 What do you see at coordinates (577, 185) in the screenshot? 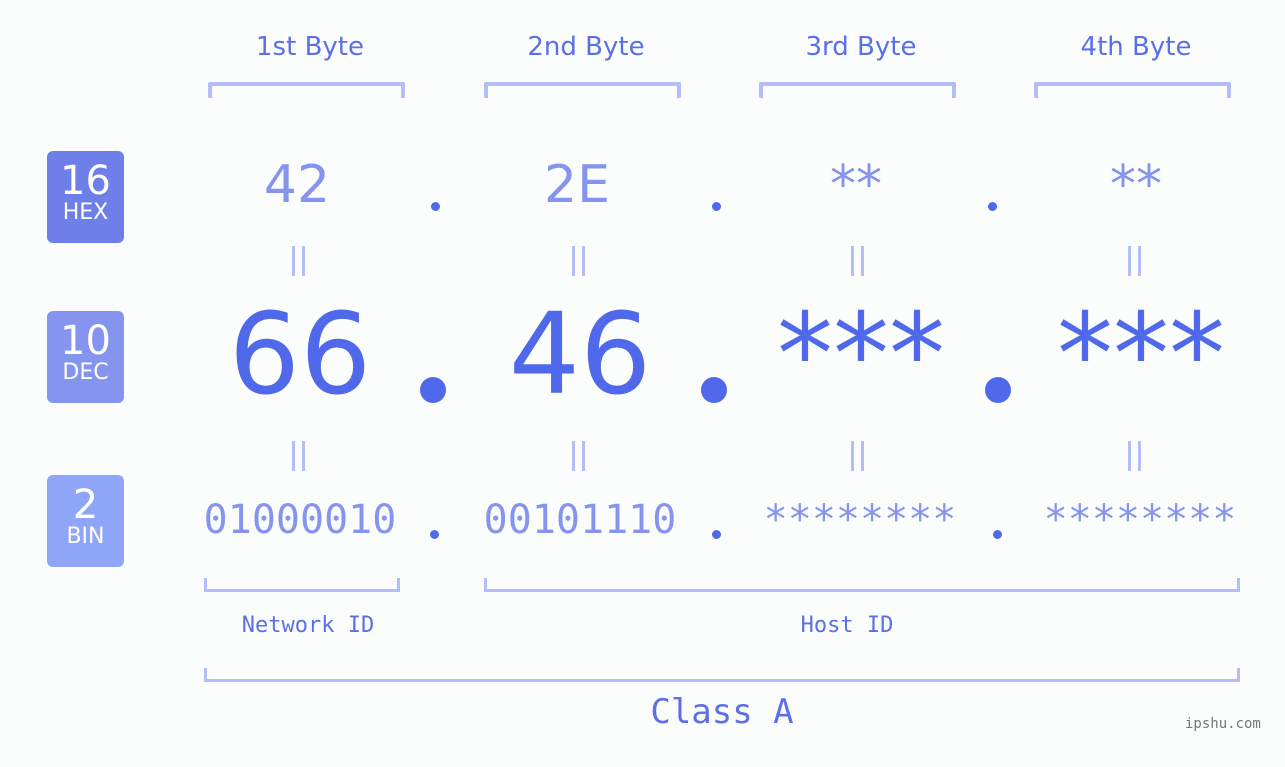
I see `hex-byte-2: 2E` at bounding box center [577, 185].